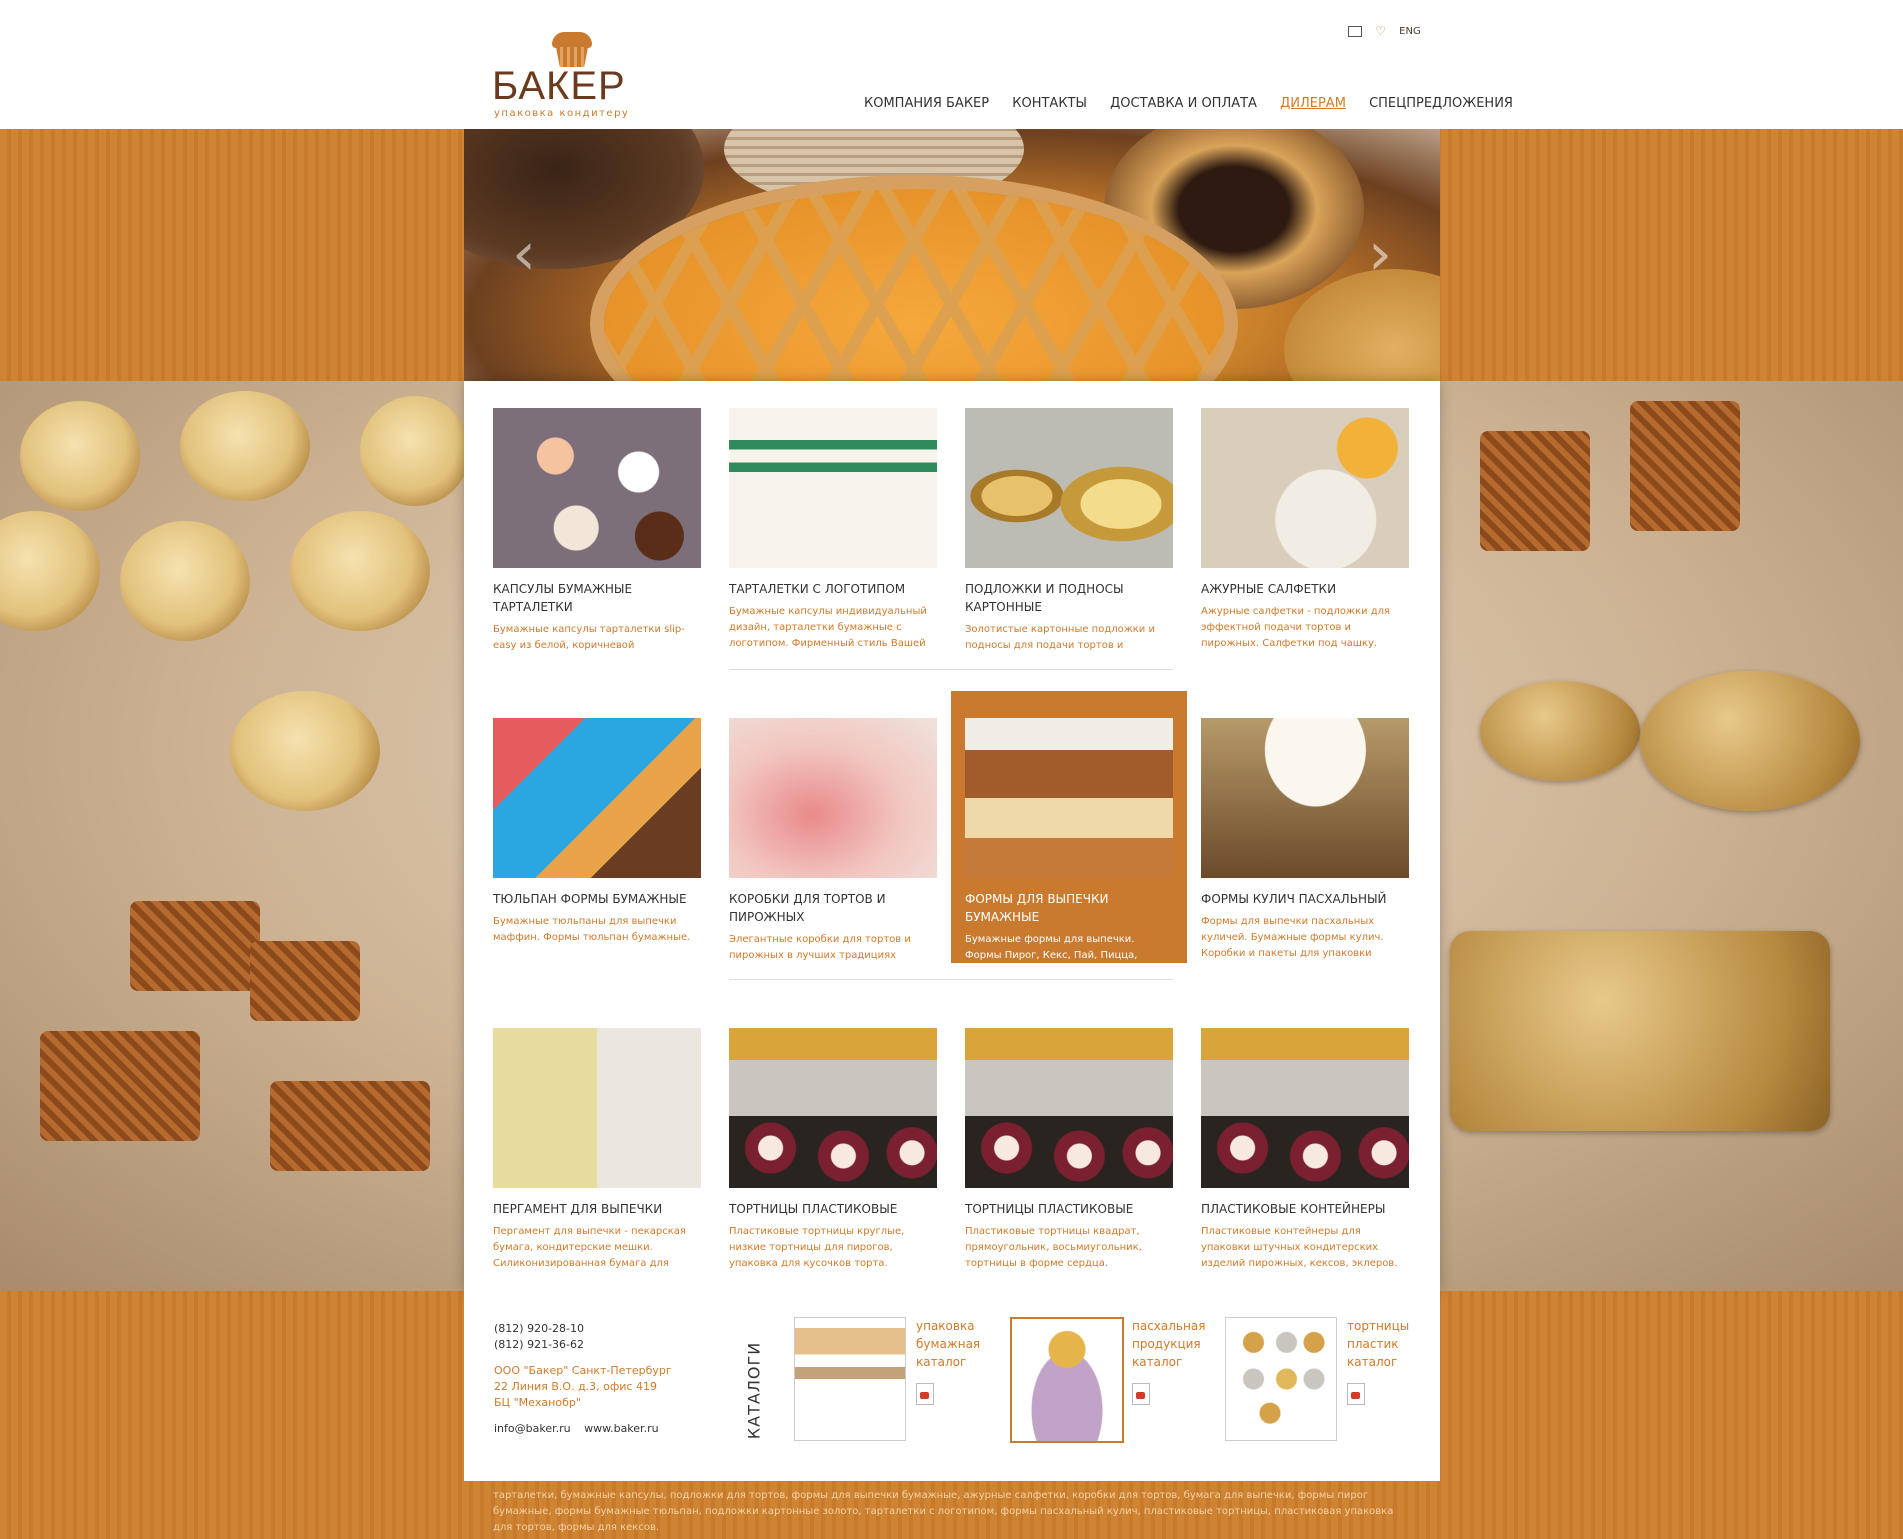 The height and width of the screenshot is (1539, 1903). I want to click on nav-item-contacts: КОНТАКТЫ, so click(1049, 103).